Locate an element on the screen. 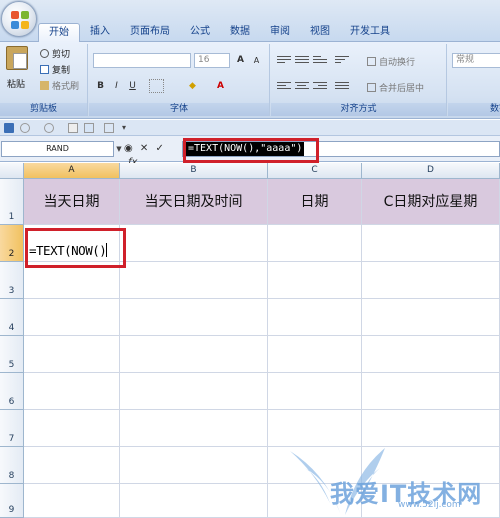 The image size is (500, 518). column-header-b: B is located at coordinates (194, 171).